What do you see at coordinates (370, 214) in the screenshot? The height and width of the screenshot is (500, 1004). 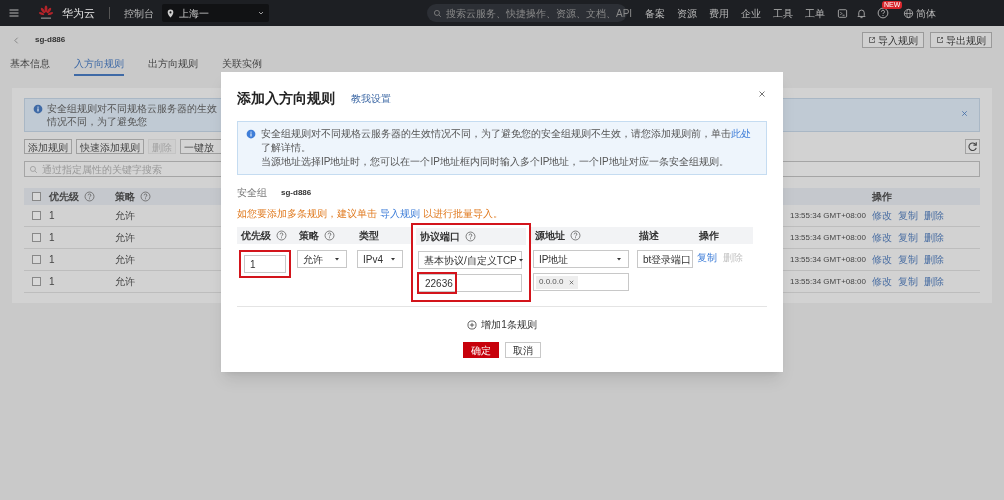 I see `hint-text: 如您要添加多条规则，建议单击 导入规则 以进行批量导入。` at bounding box center [370, 214].